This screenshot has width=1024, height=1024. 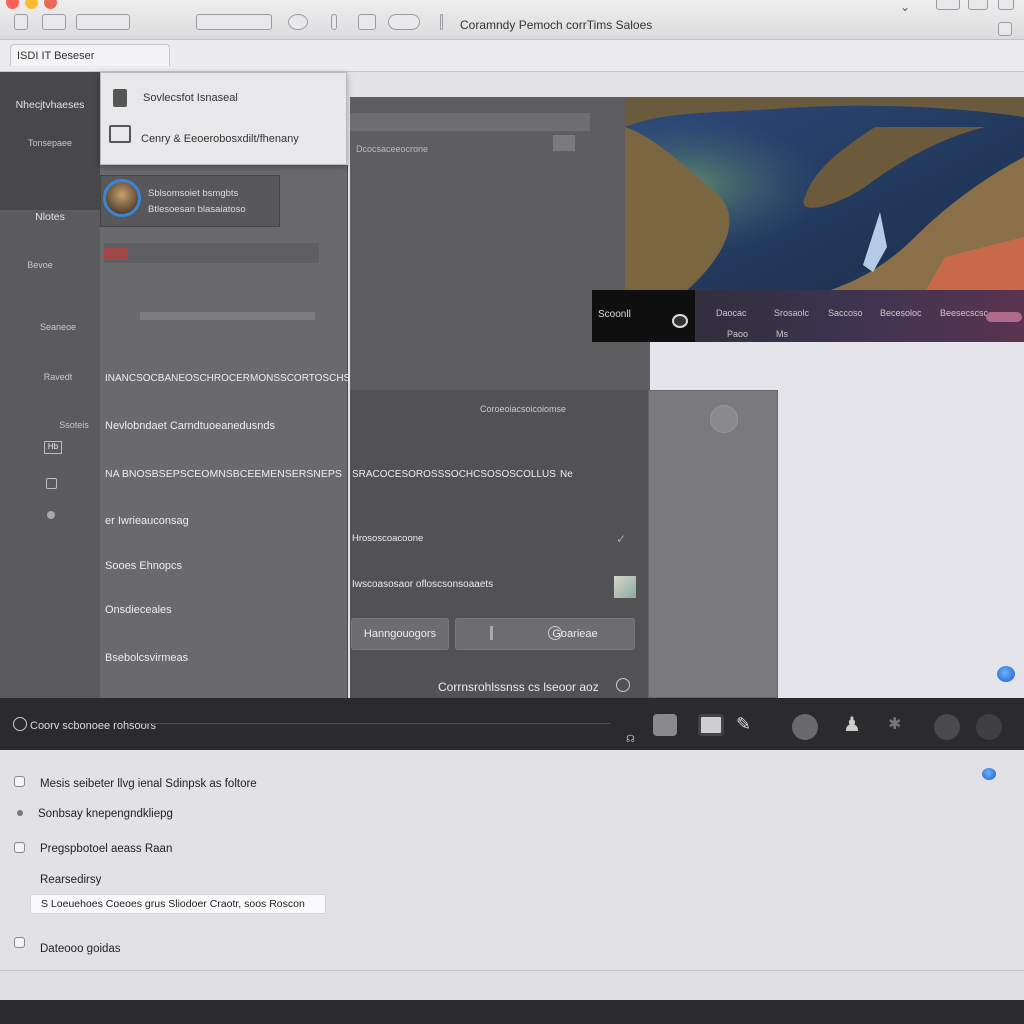 I want to click on expand-icon, so click(x=564, y=143).